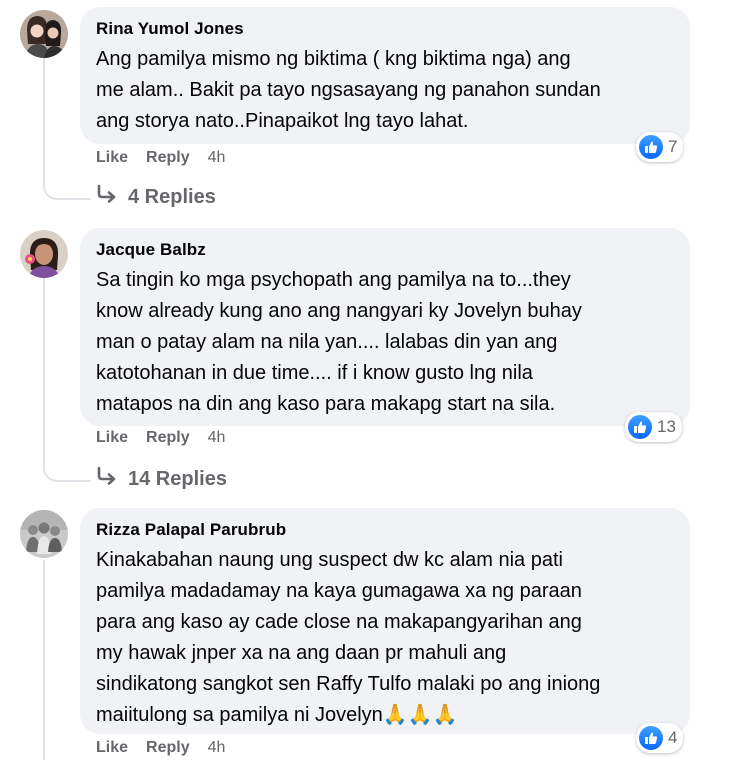 The width and height of the screenshot is (750, 760). I want to click on comment-author: Jacque Balbz, so click(385, 250).